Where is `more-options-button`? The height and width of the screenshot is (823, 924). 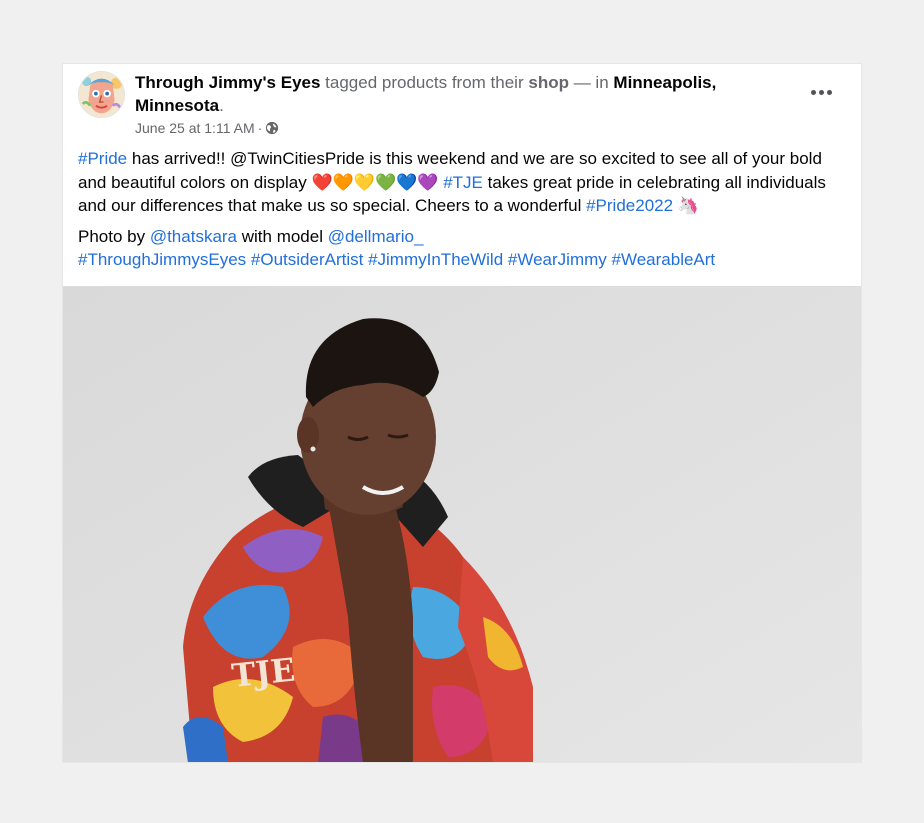
more-options-button is located at coordinates (821, 92).